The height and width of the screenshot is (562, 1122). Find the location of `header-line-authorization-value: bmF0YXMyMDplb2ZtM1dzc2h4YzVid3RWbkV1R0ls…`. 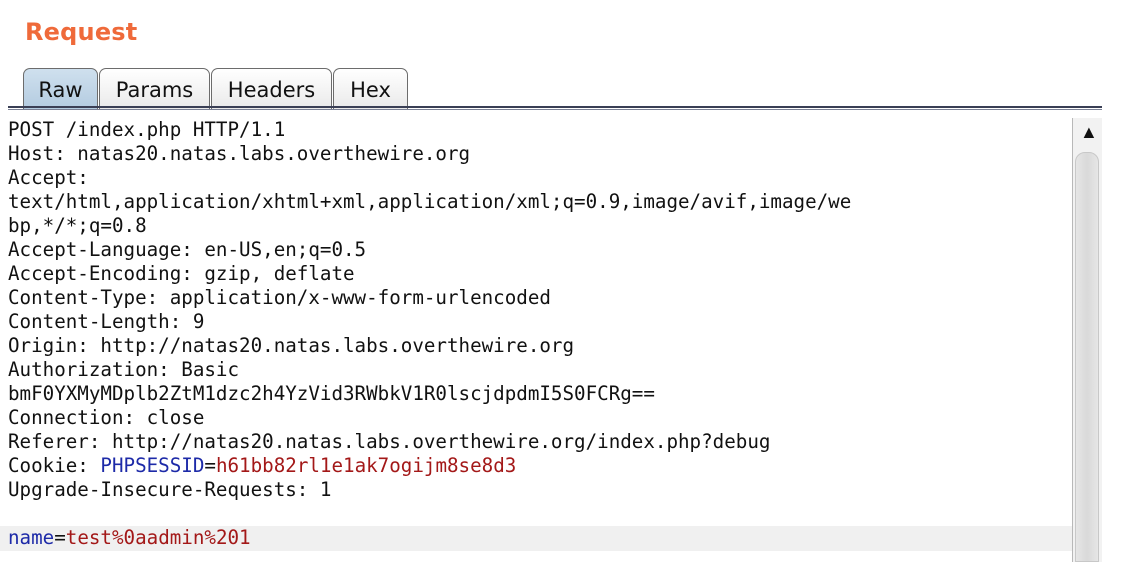

header-line-authorization-value: bmF0YXMyMDplb2ZtM1dzc2h4YzVid3RWbkV1R0ls… is located at coordinates (331, 393).